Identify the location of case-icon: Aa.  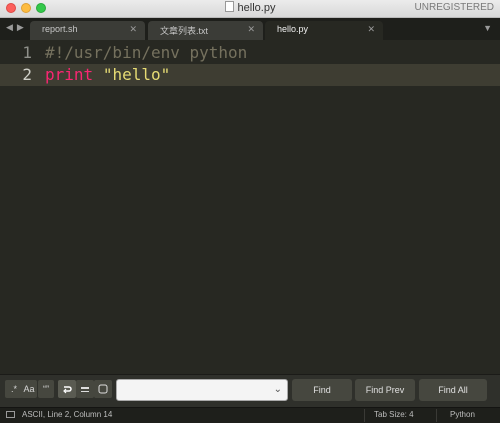
(29, 389).